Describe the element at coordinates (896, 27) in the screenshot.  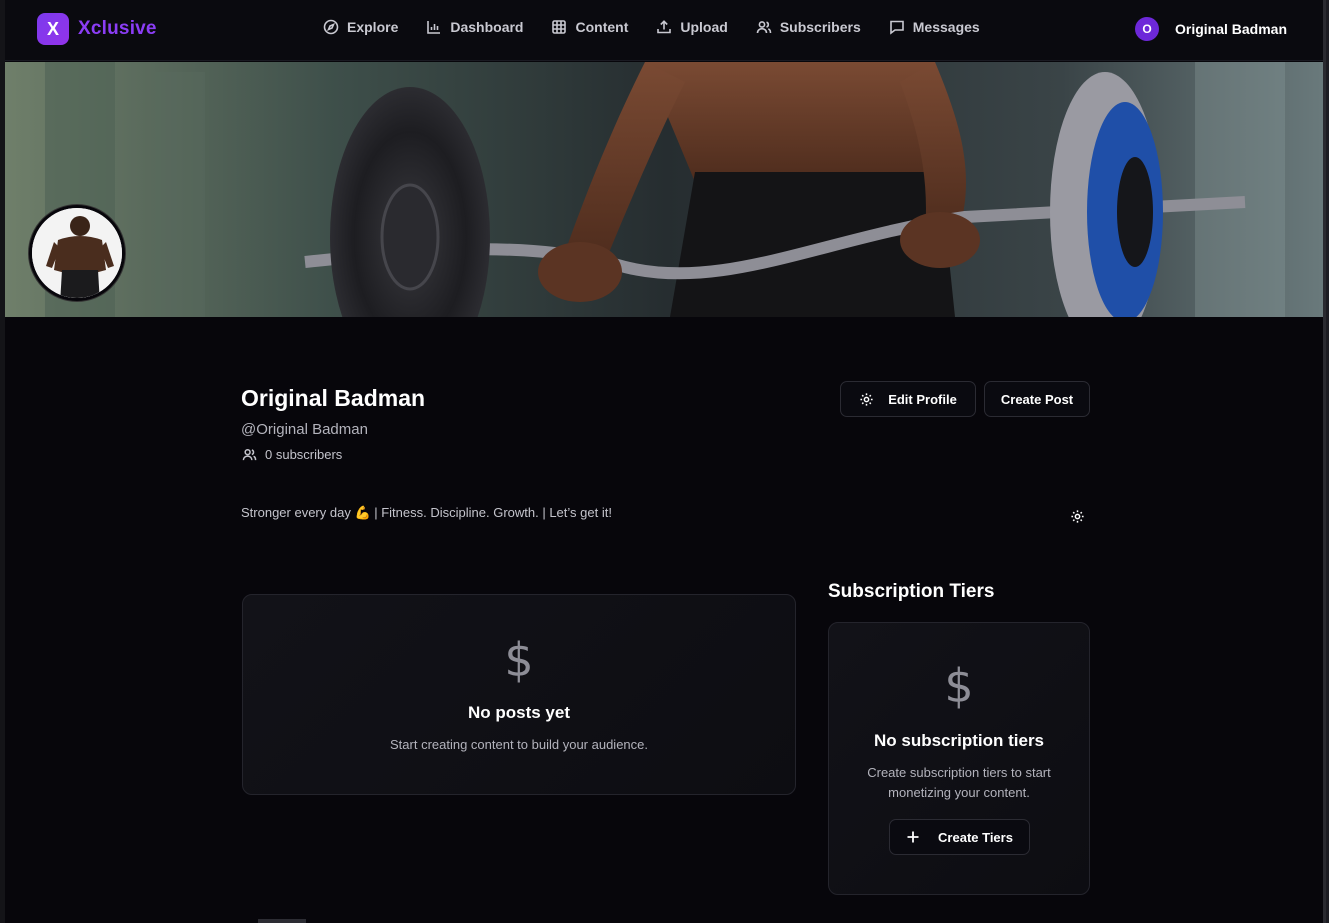
I see `message-icon` at that location.